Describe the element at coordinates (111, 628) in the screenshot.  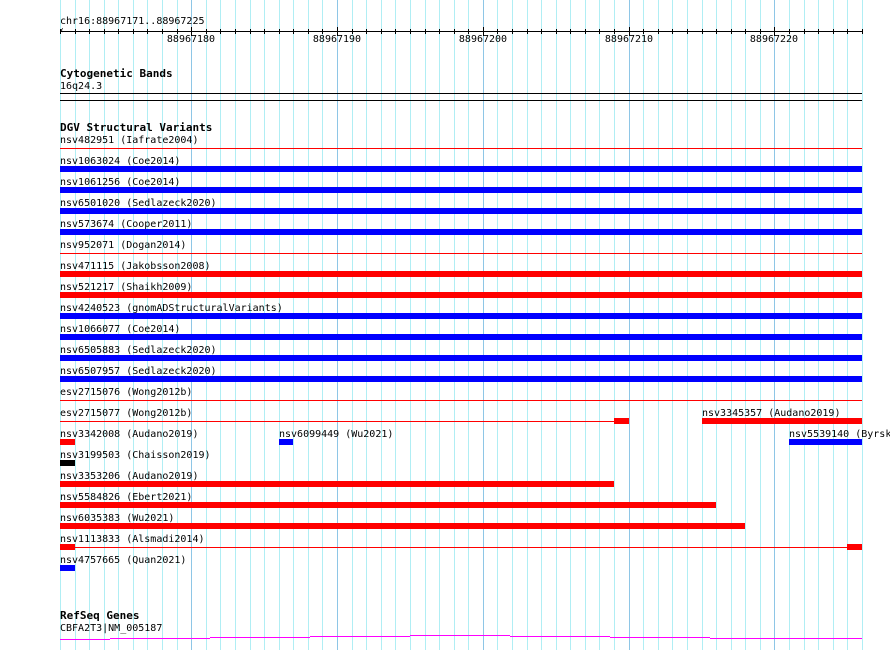
I see `refseq-gene-label: CBFA2T3|NM_005187` at that location.